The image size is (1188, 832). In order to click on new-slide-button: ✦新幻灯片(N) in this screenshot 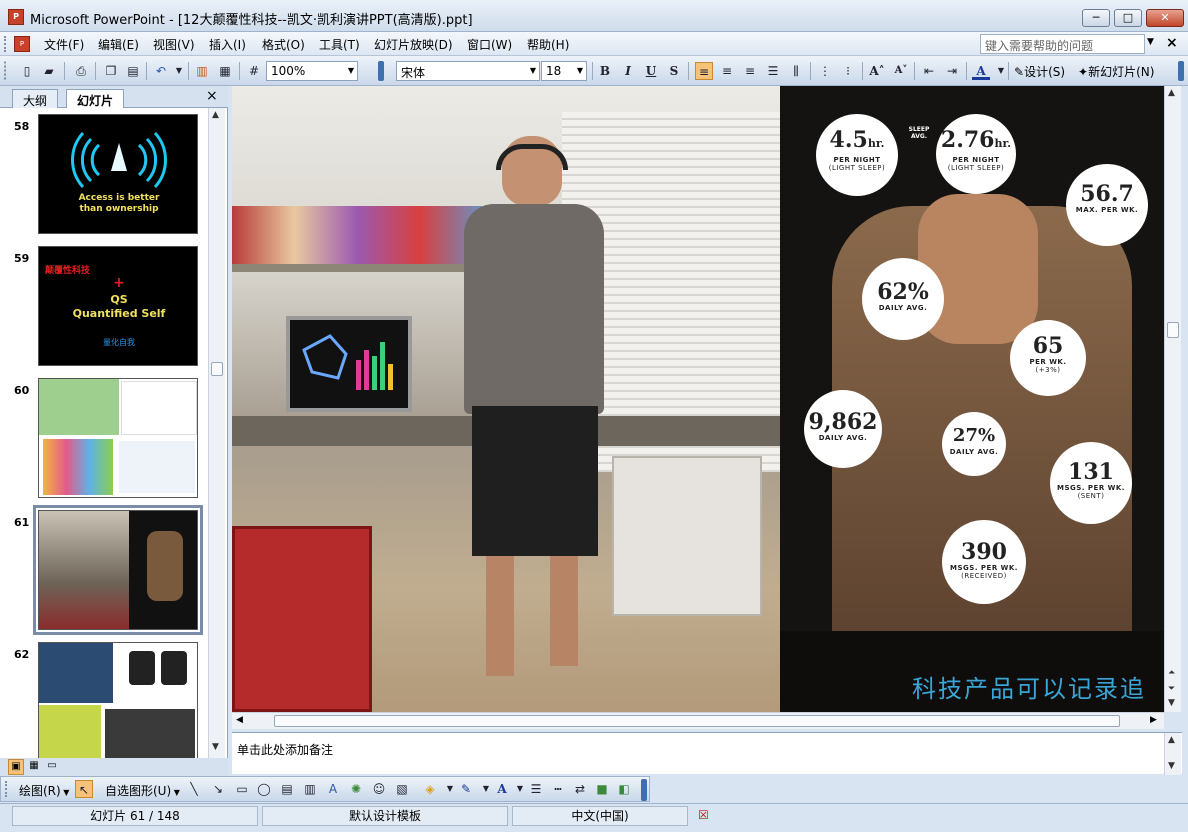, I will do `click(1116, 71)`.